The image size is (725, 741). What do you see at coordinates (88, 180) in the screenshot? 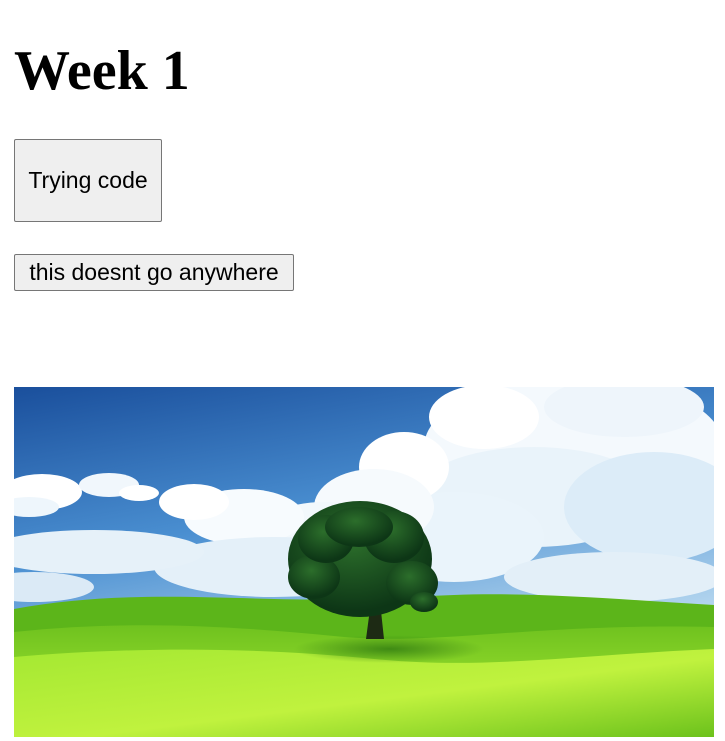
I see `trying-code-button: Trying code` at bounding box center [88, 180].